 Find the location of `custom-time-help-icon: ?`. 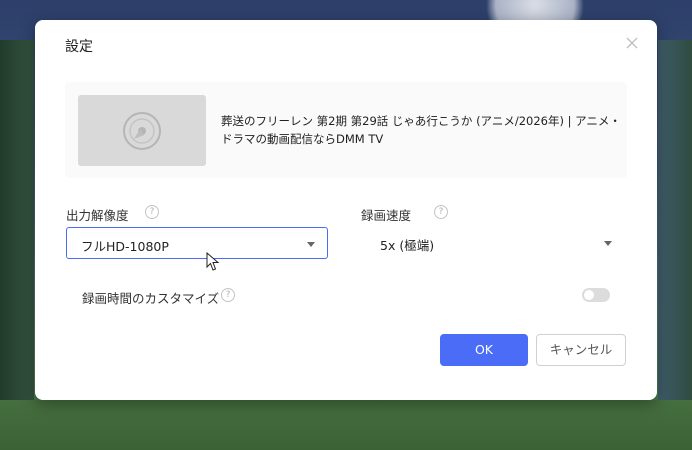

custom-time-help-icon: ? is located at coordinates (228, 295).